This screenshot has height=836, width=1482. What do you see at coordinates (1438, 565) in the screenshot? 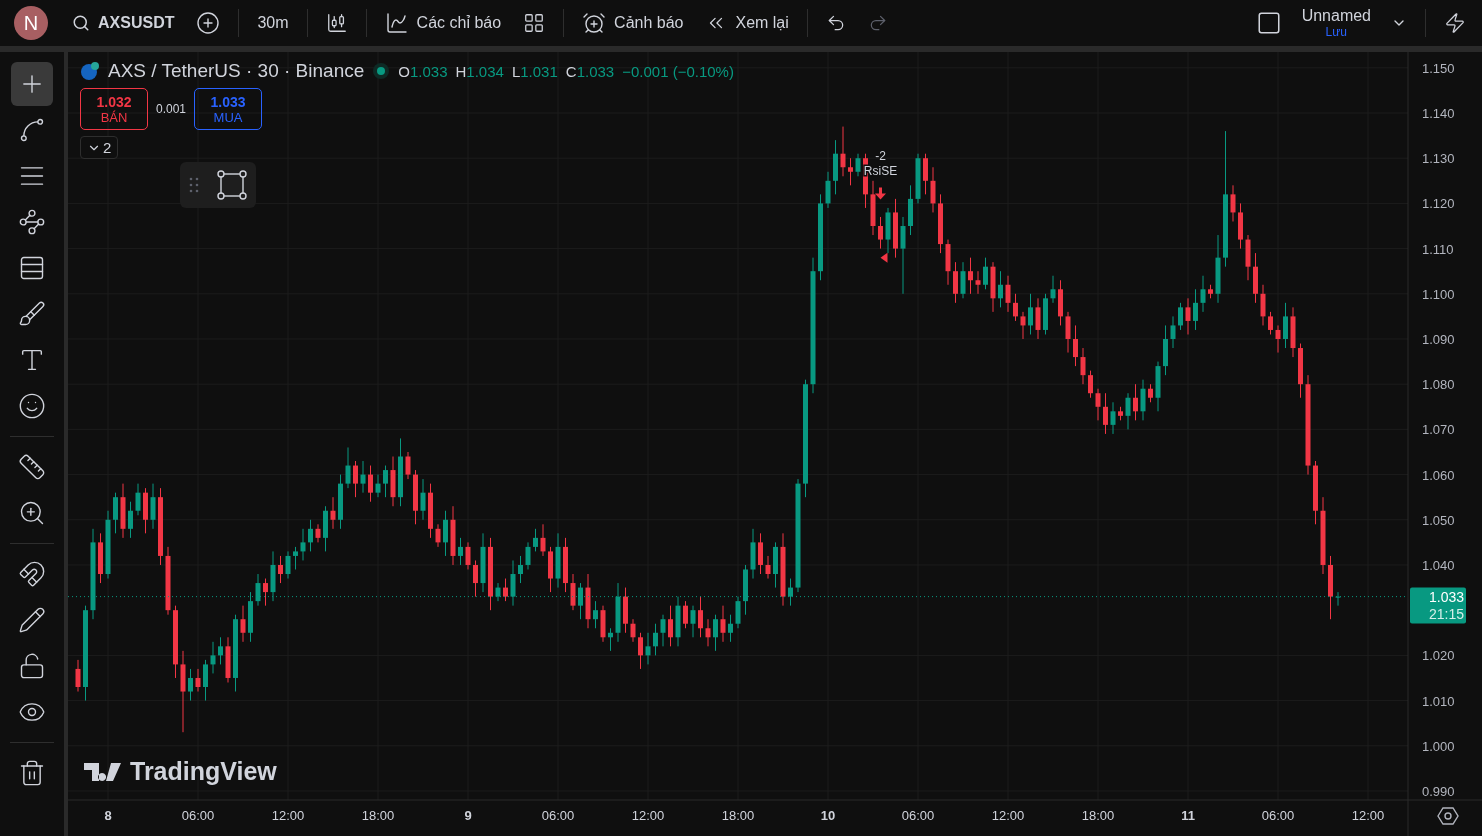
I see `price-axis-label: 1.040` at bounding box center [1438, 565].